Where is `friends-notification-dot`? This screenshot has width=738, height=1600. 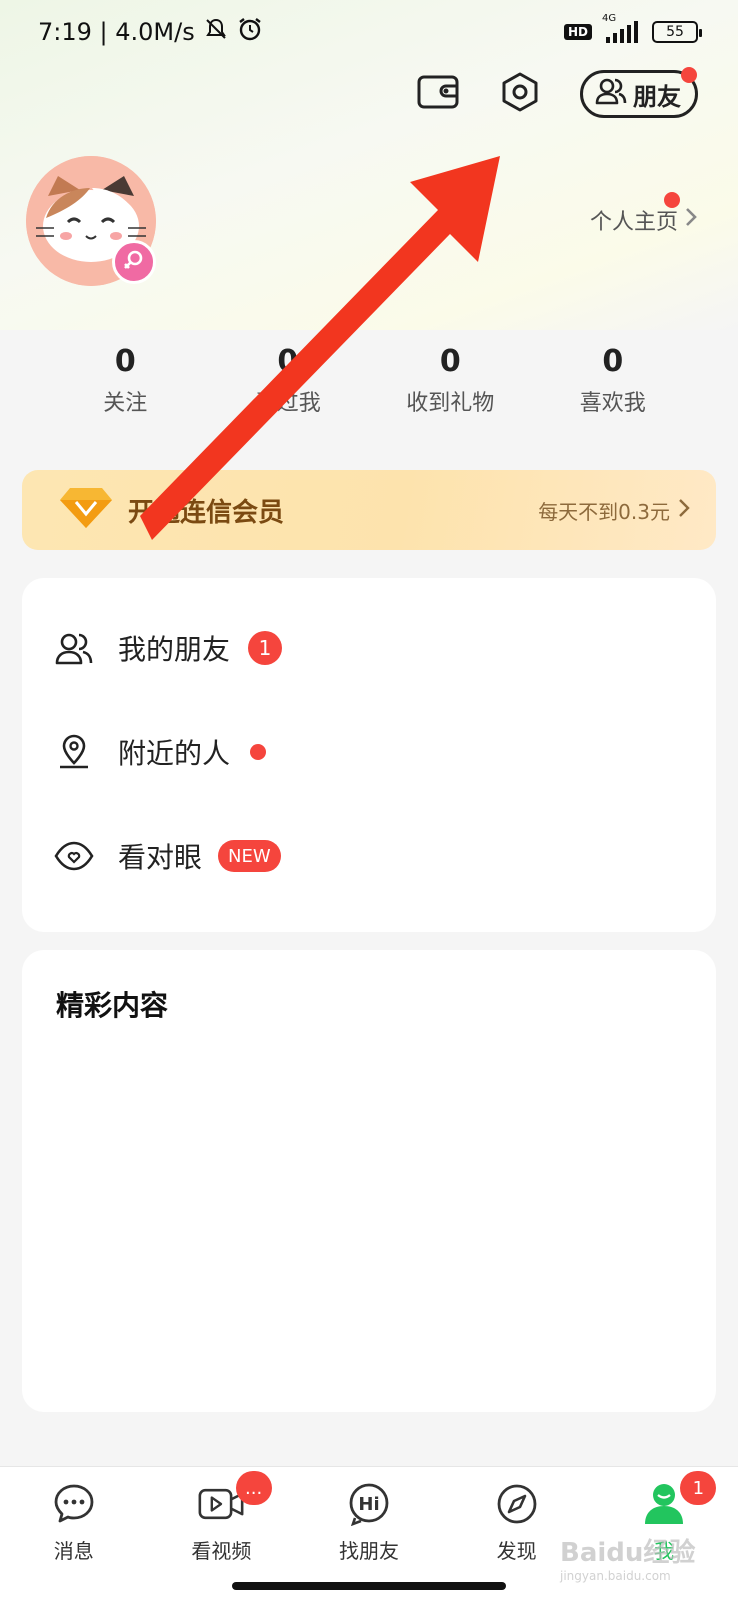 friends-notification-dot is located at coordinates (689, 75).